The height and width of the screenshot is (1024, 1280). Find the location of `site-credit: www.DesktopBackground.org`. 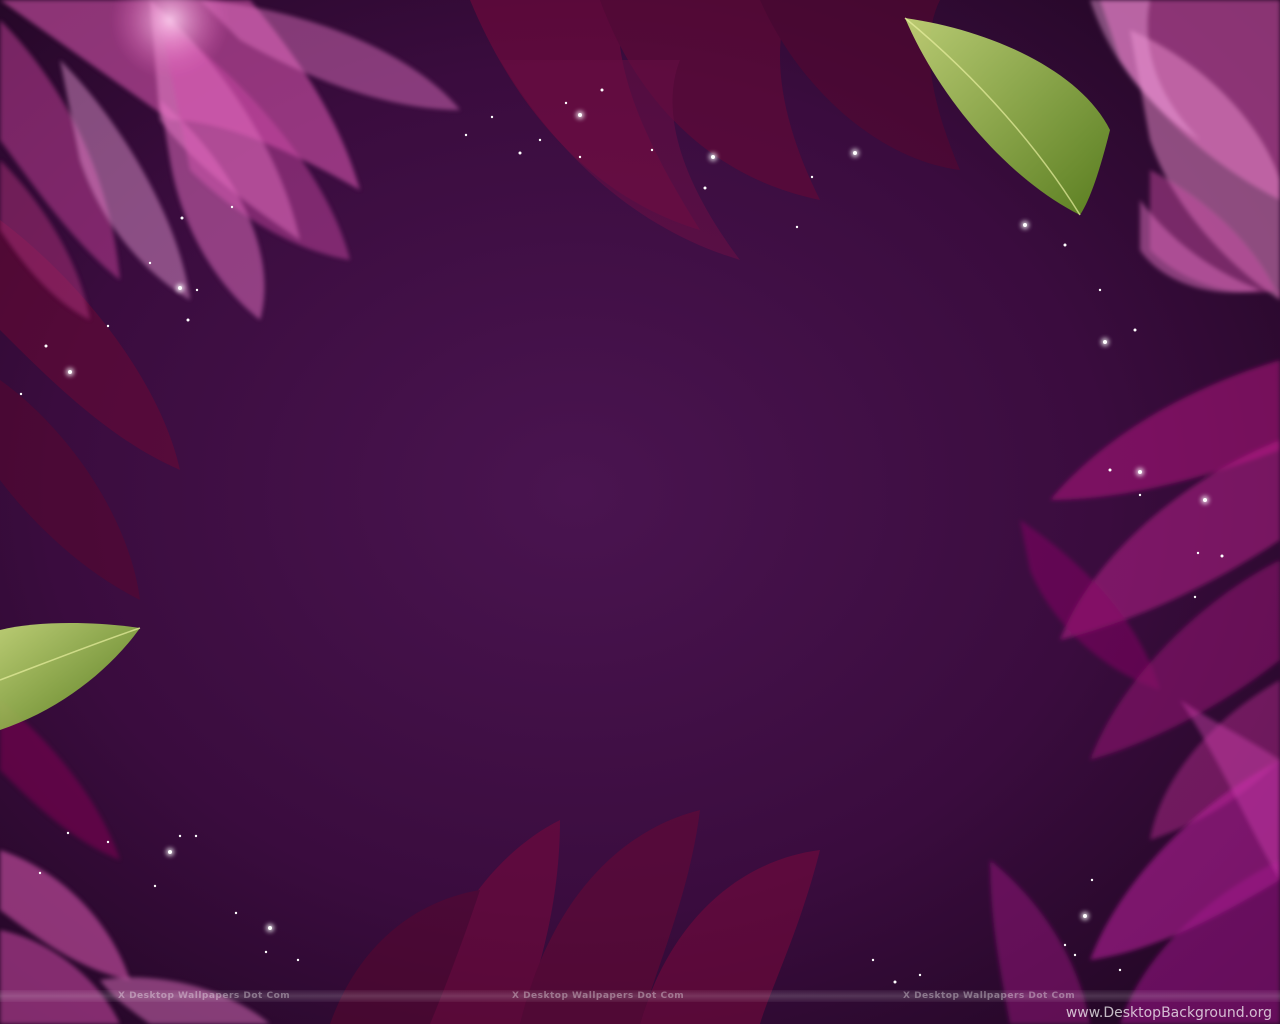

site-credit: www.DesktopBackground.org is located at coordinates (1168, 1013).